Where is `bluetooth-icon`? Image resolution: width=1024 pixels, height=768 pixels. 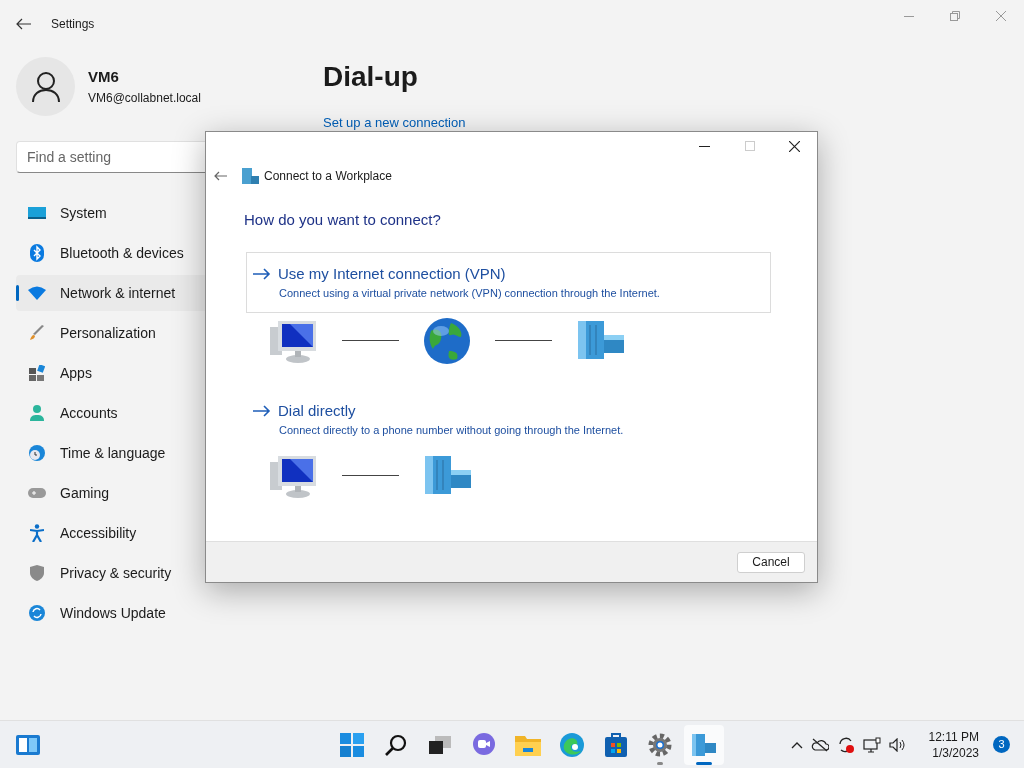
bluetooth-icon is located at coordinates (37, 253).